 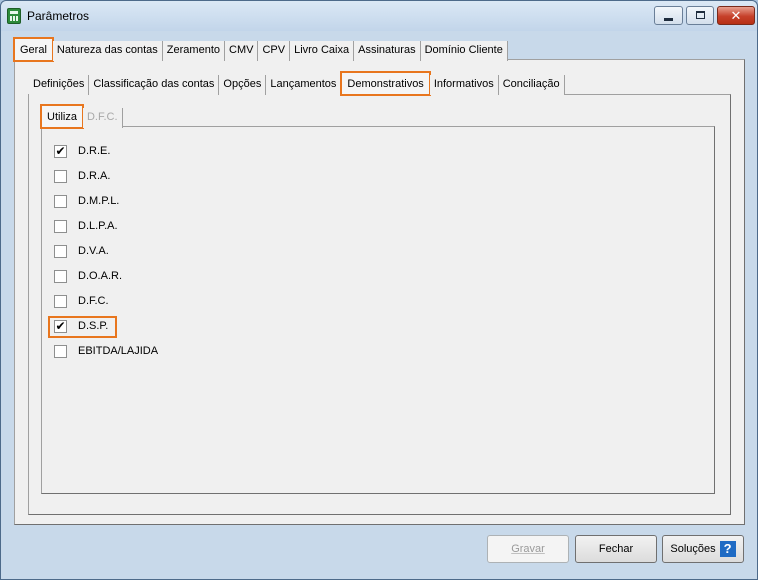 I want to click on window-title: Parâmetros, so click(x=58, y=16).